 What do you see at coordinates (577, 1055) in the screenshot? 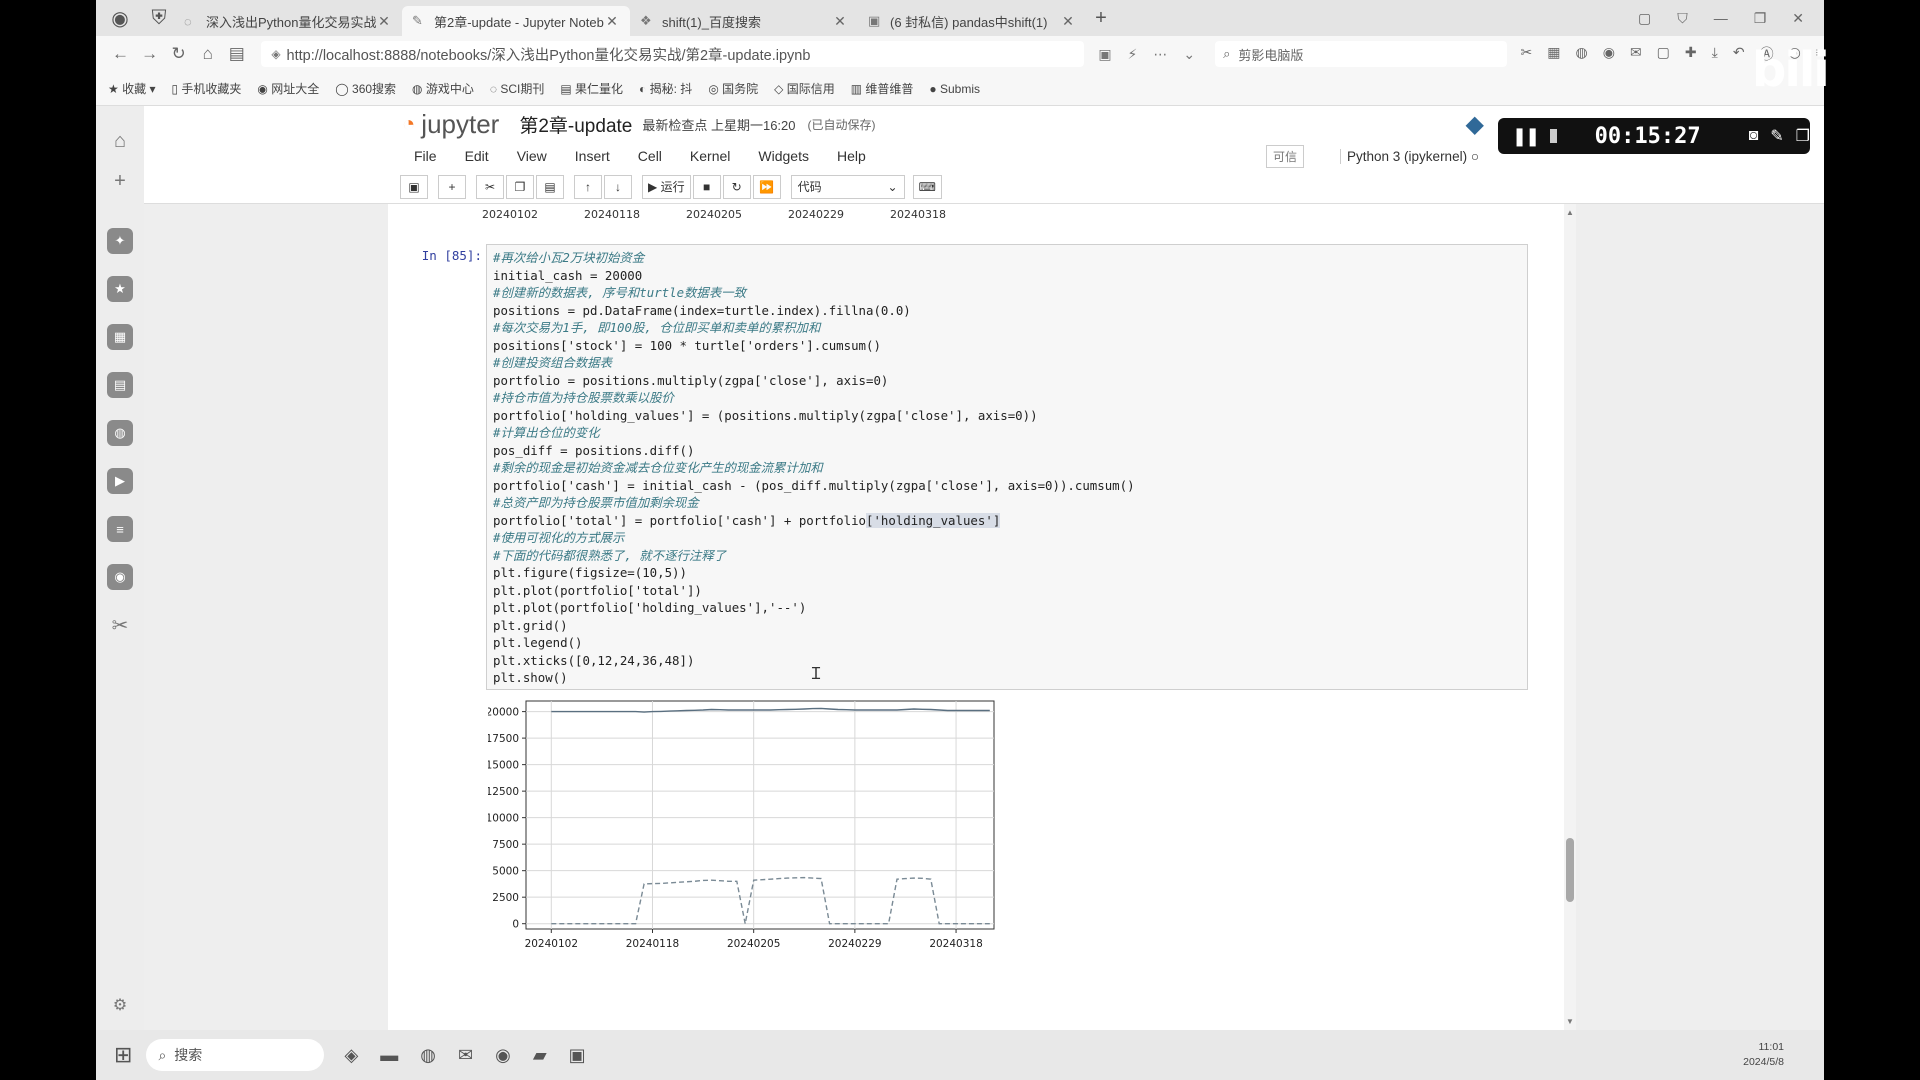
I see `console-icon: ▣` at bounding box center [577, 1055].